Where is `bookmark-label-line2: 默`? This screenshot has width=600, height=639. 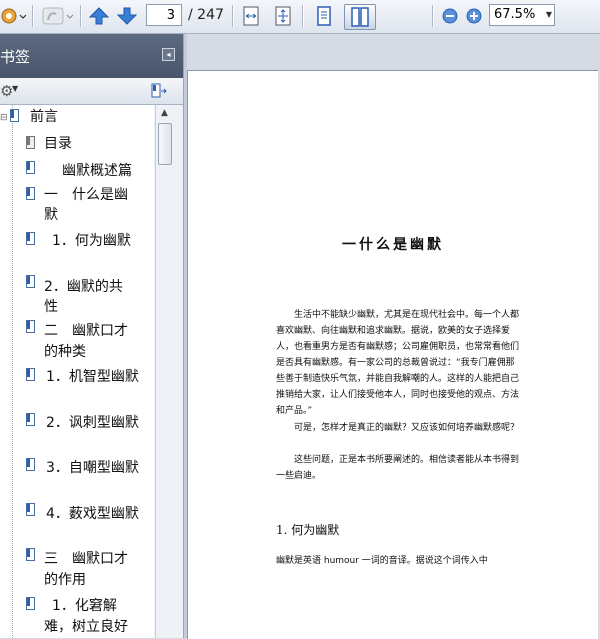
bookmark-label-line2: 默 is located at coordinates (51, 215).